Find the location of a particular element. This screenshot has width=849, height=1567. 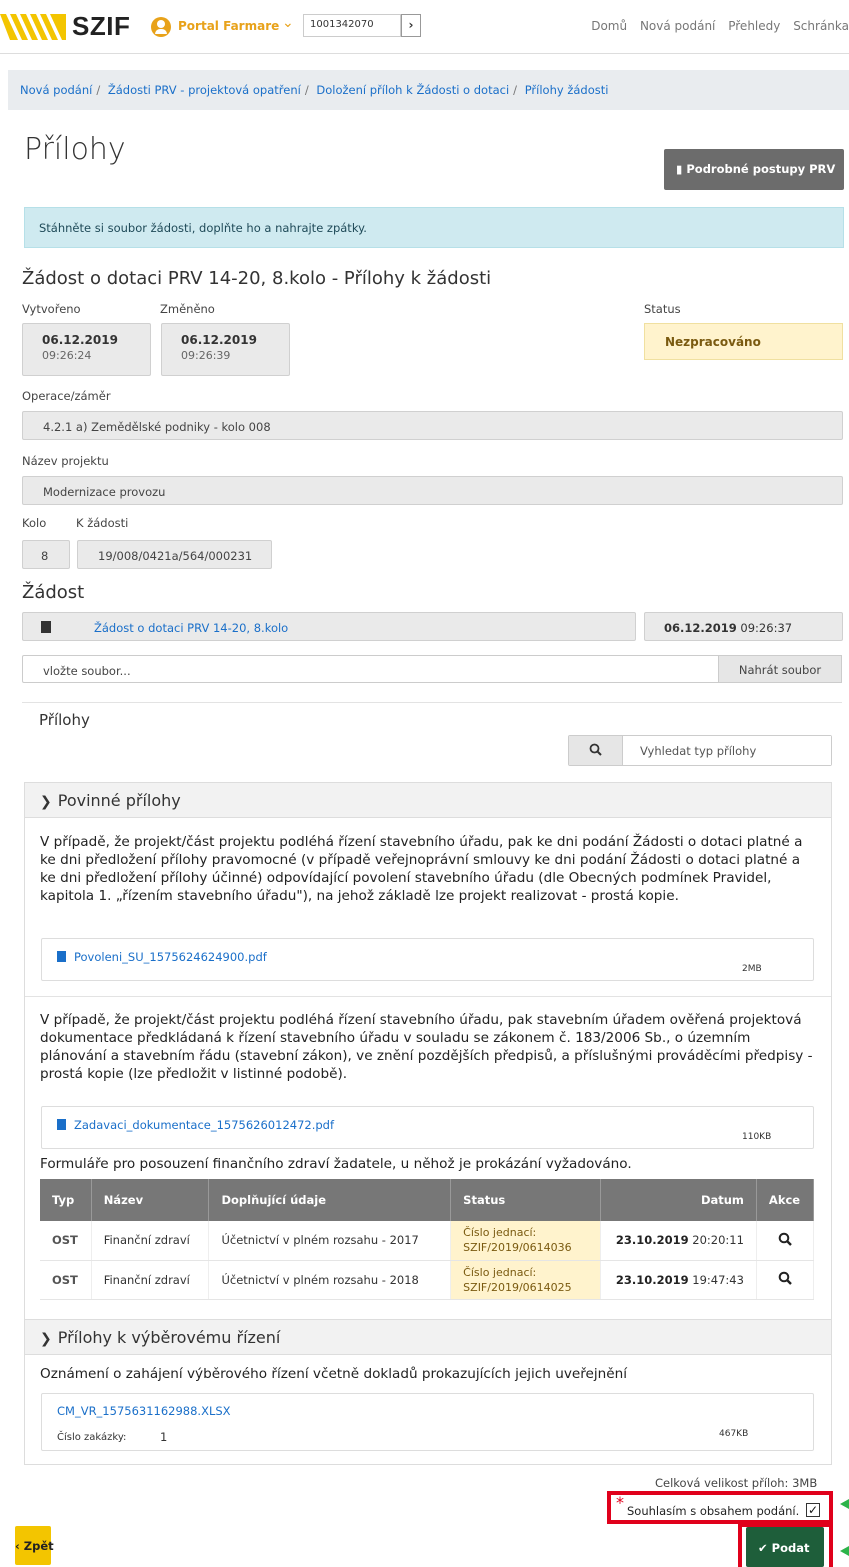

submit-button: ✔ Podat is located at coordinates (785, 1547).